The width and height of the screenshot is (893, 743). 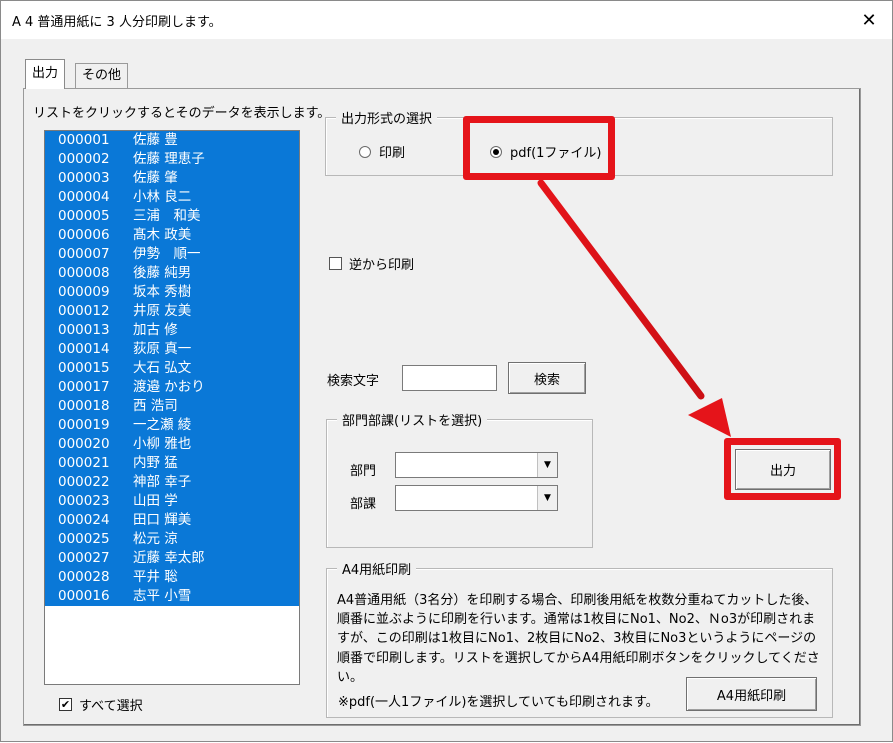 I want to click on list-item: 000015 大石 弘文, so click(x=172, y=368).